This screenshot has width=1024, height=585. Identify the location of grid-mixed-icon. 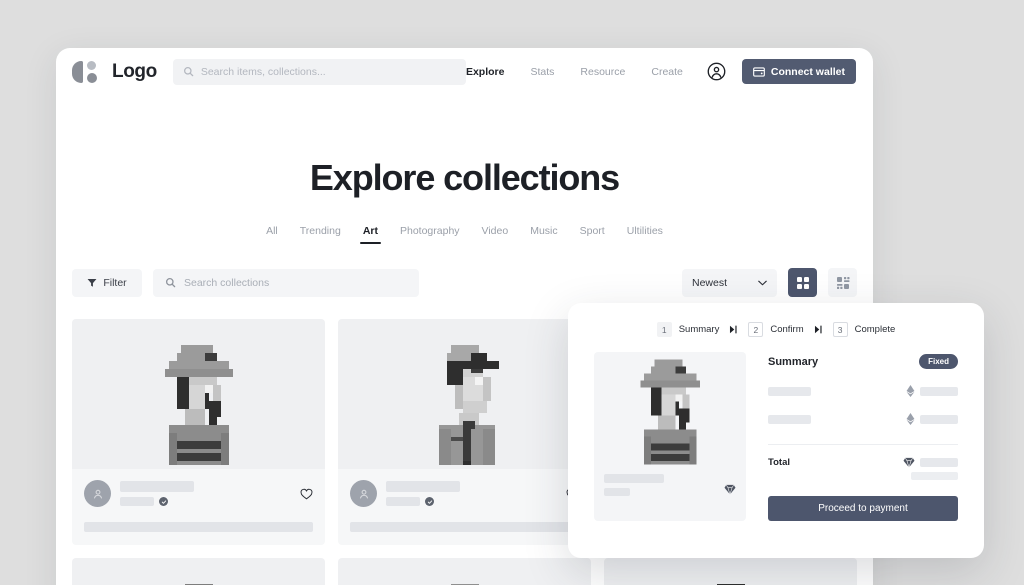
(842, 282).